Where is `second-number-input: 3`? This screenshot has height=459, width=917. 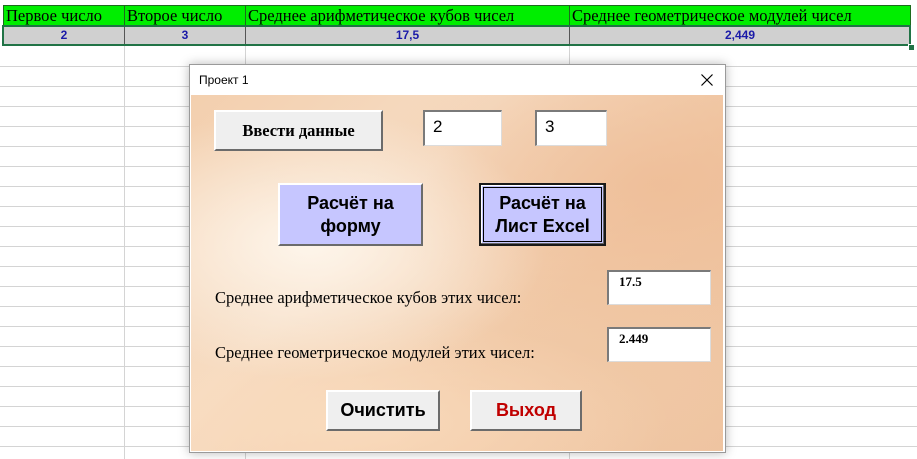 second-number-input: 3 is located at coordinates (571, 128).